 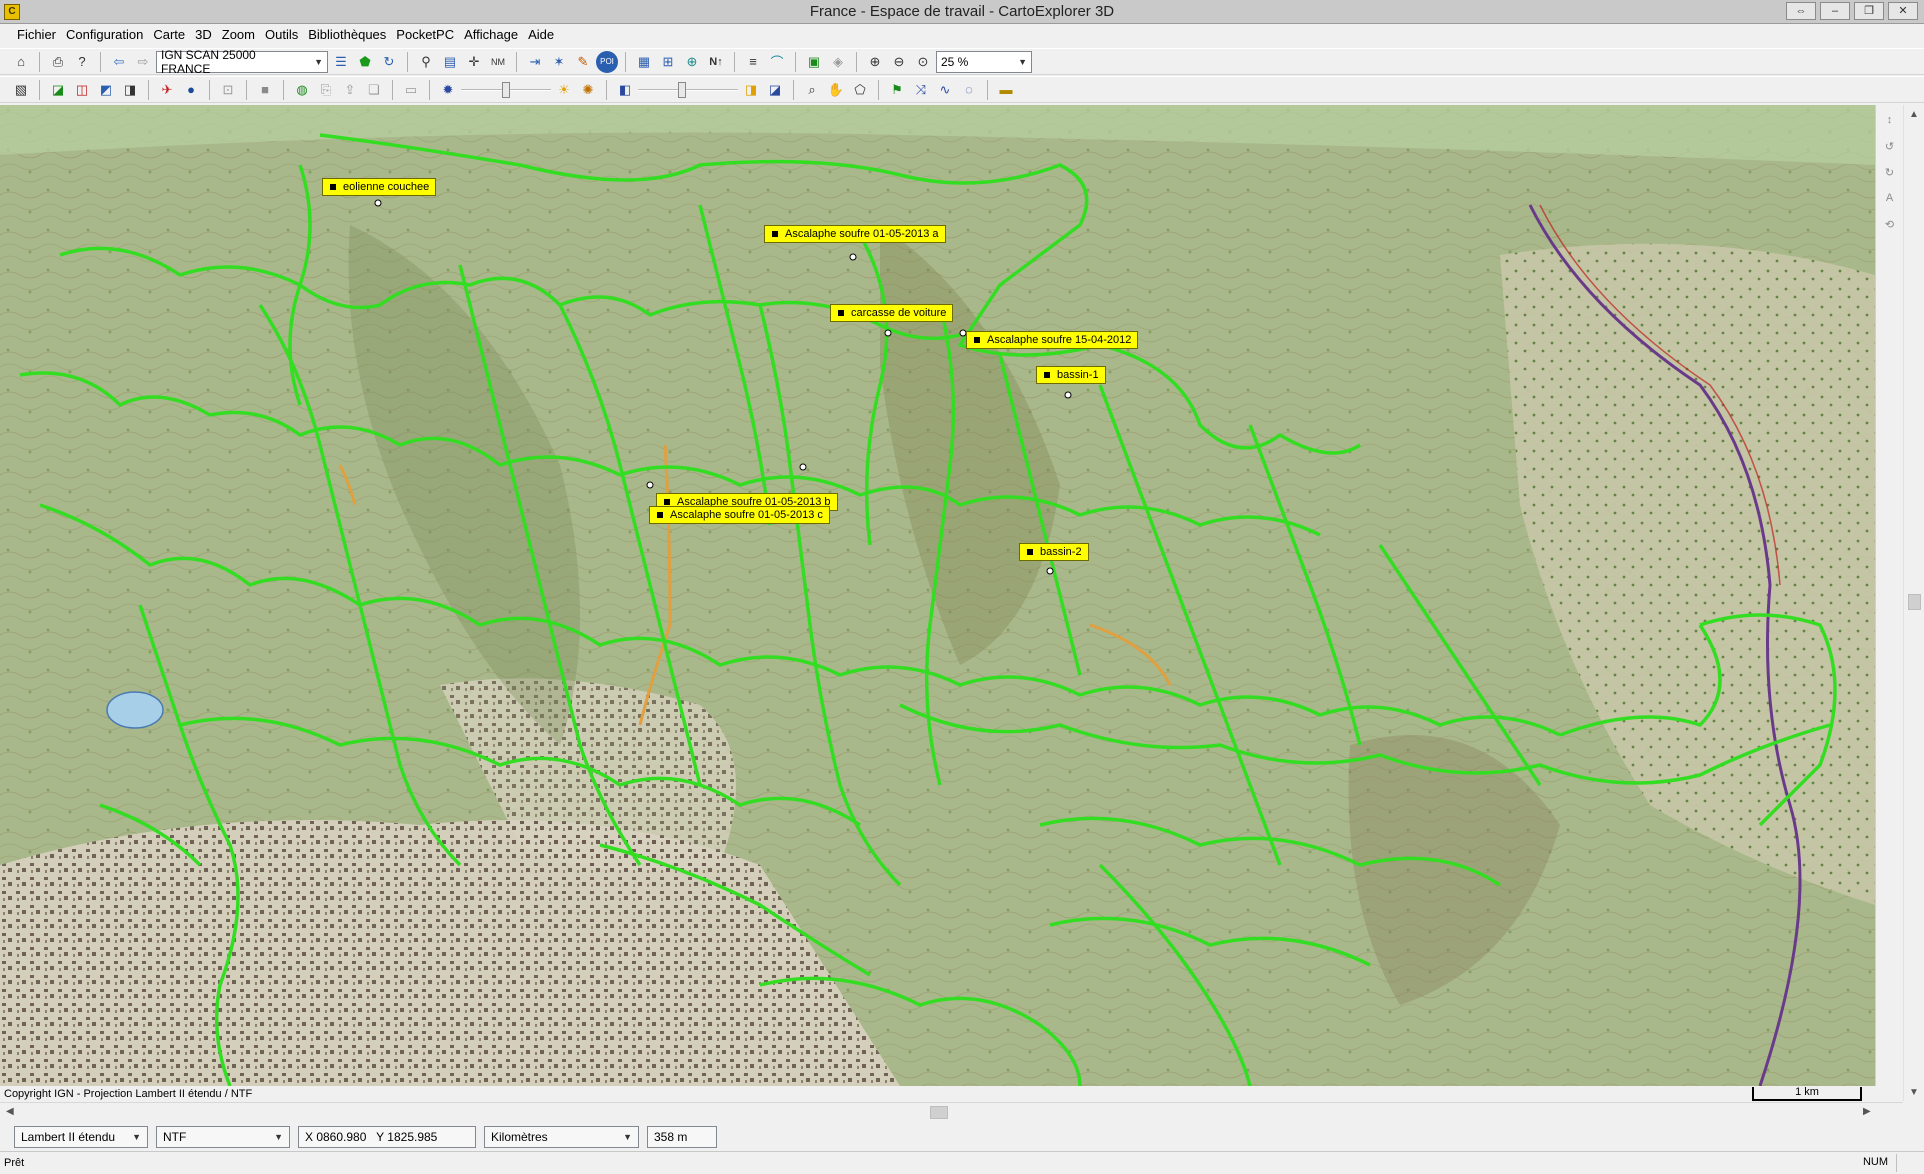 I want to click on hand-pan-icon: ✋, so click(x=836, y=90).